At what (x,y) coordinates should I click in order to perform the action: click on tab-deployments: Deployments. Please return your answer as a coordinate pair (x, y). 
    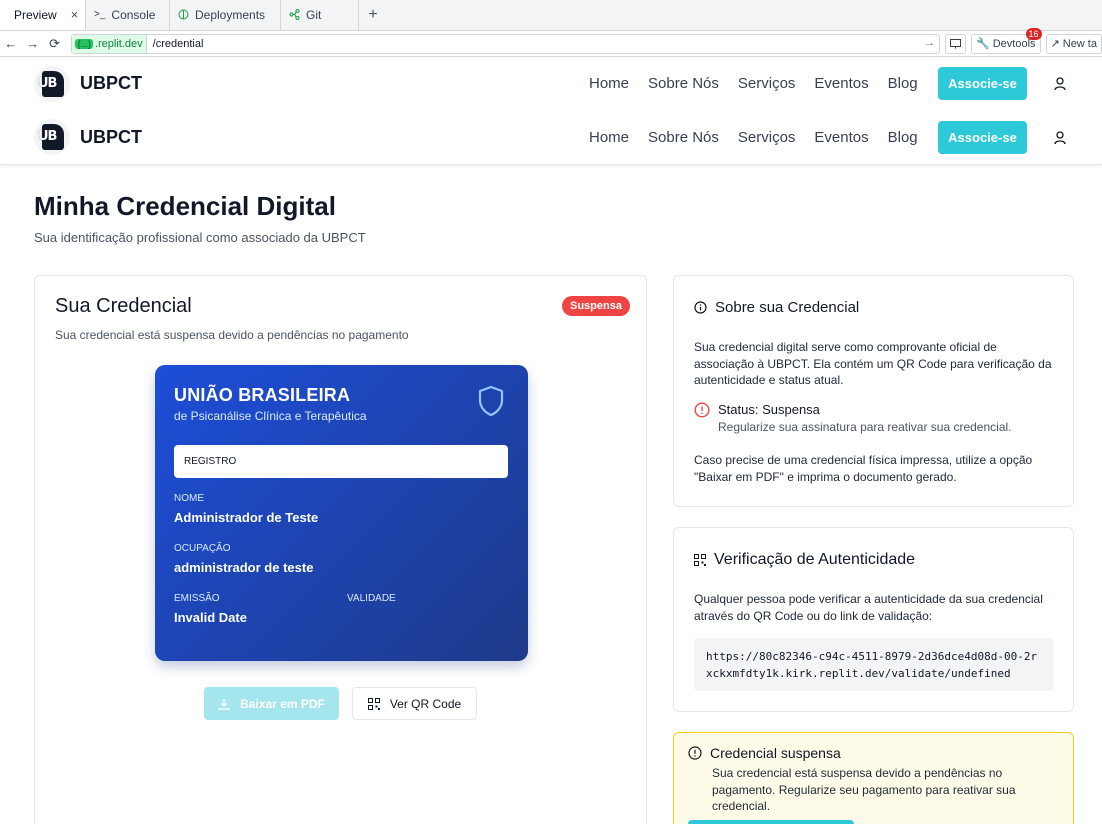
    Looking at the image, I should click on (225, 15).